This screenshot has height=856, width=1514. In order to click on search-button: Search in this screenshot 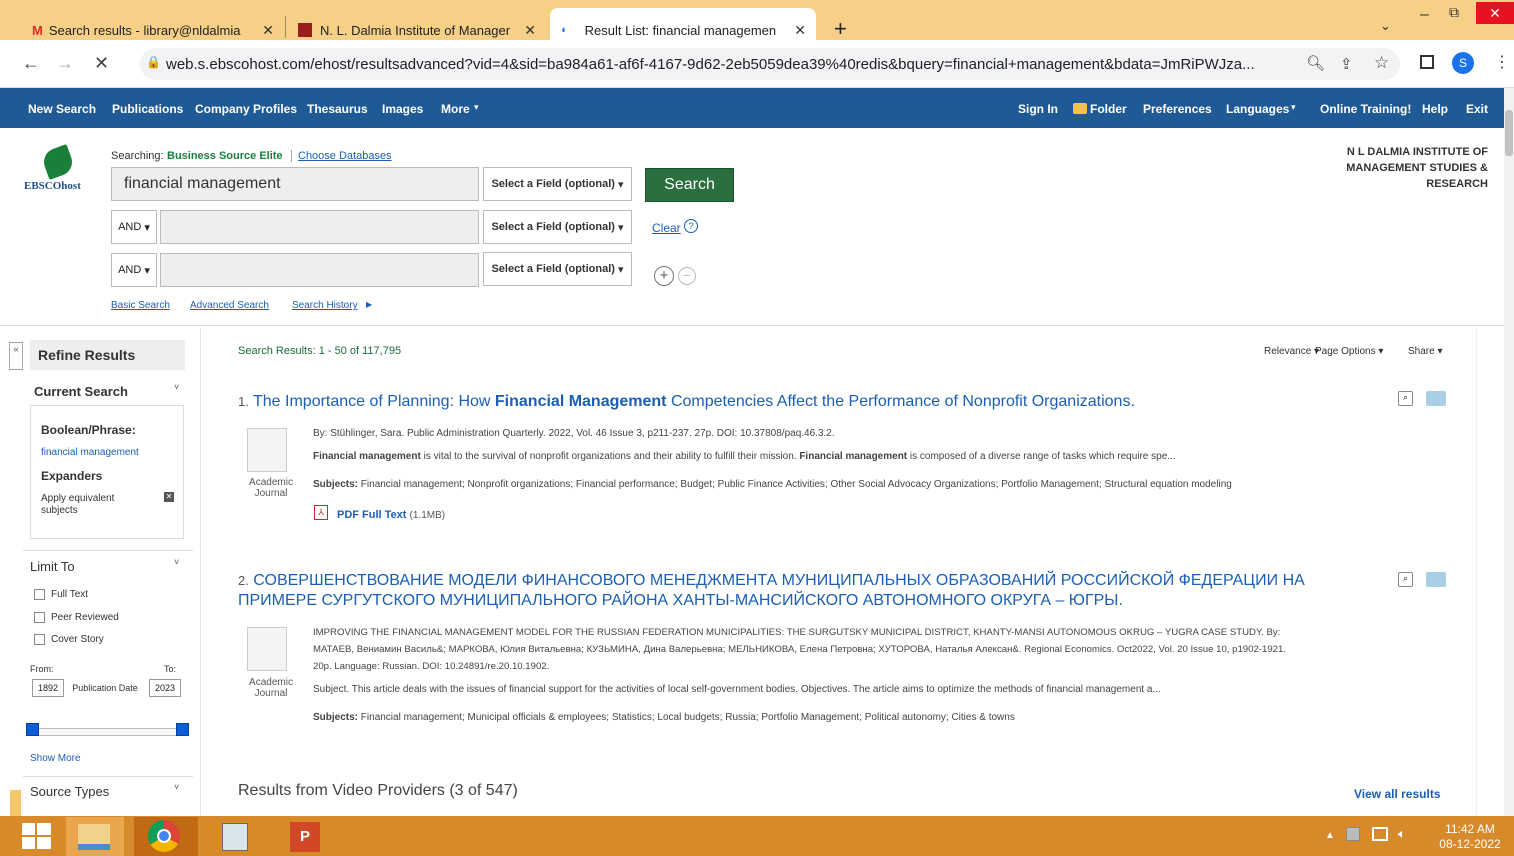, I will do `click(689, 185)`.